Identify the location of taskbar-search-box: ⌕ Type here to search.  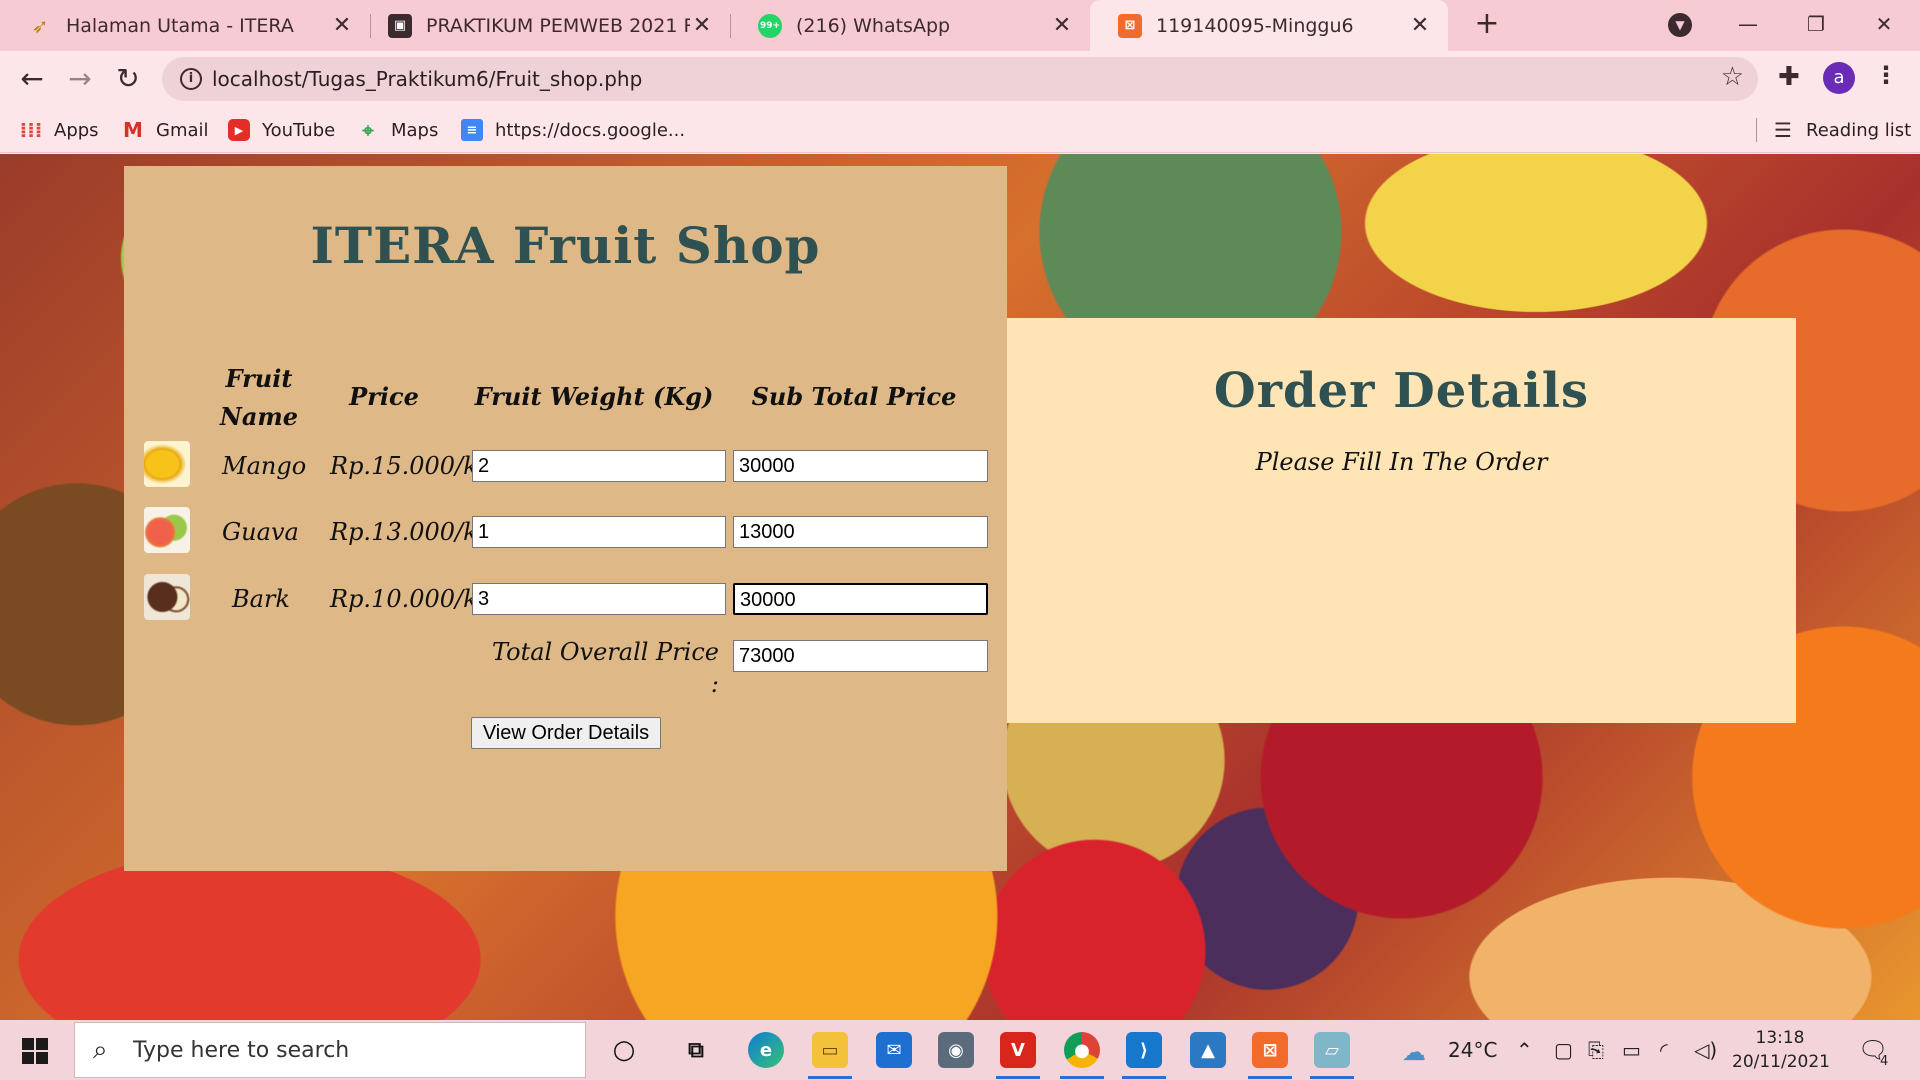
(330, 1050).